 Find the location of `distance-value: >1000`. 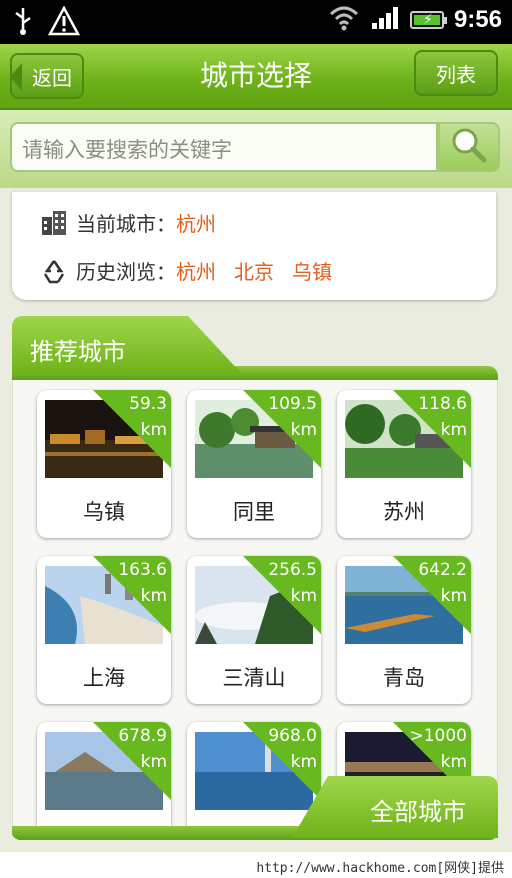

distance-value: >1000 is located at coordinates (438, 736).